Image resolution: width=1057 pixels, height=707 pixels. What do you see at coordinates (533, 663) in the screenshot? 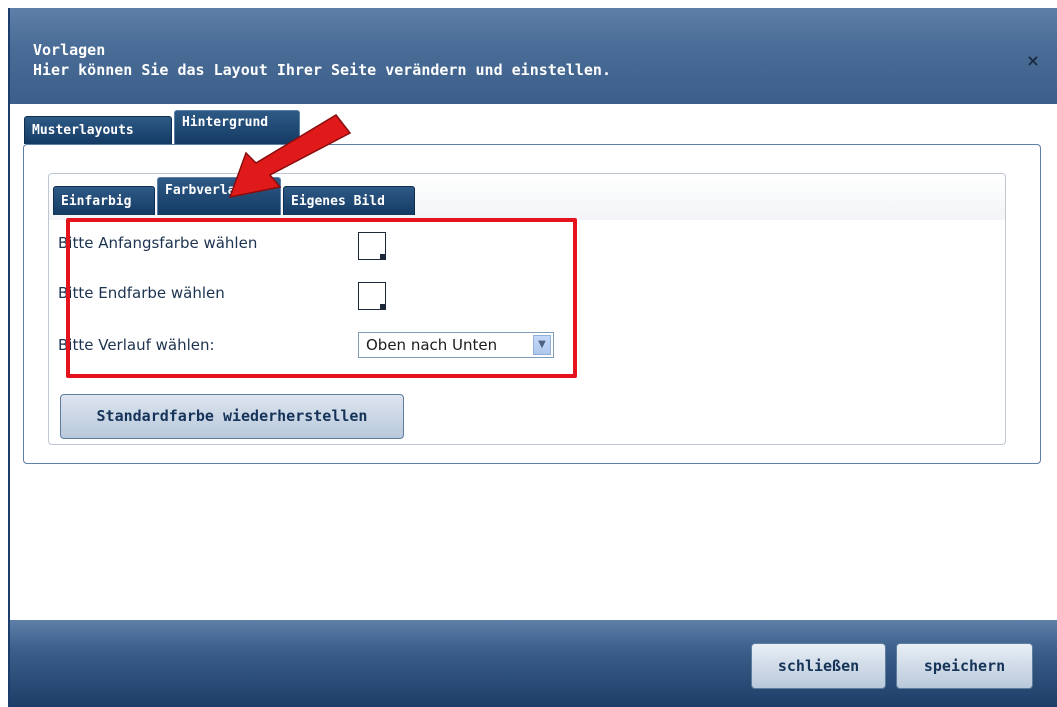
I see `dialog-footer: schließen speichern` at bounding box center [533, 663].